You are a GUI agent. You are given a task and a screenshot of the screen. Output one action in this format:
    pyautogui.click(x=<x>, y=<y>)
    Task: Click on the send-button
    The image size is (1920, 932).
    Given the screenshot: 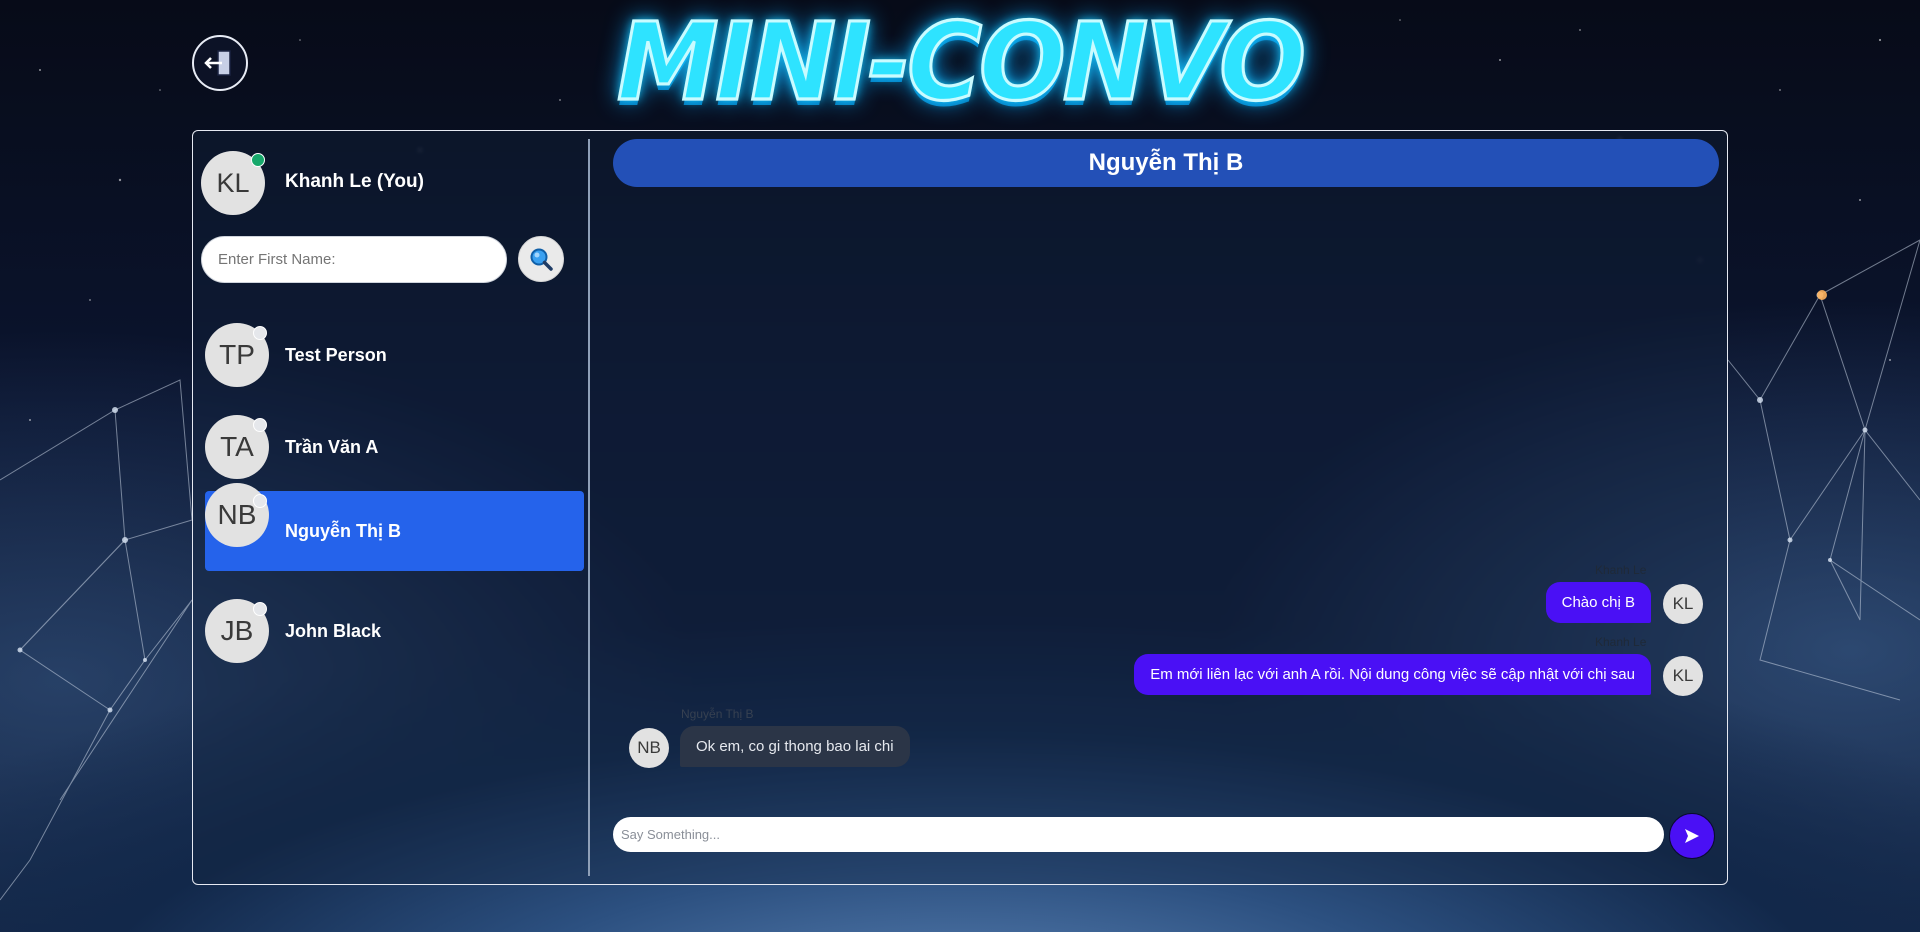 What is the action you would take?
    pyautogui.click(x=1692, y=836)
    